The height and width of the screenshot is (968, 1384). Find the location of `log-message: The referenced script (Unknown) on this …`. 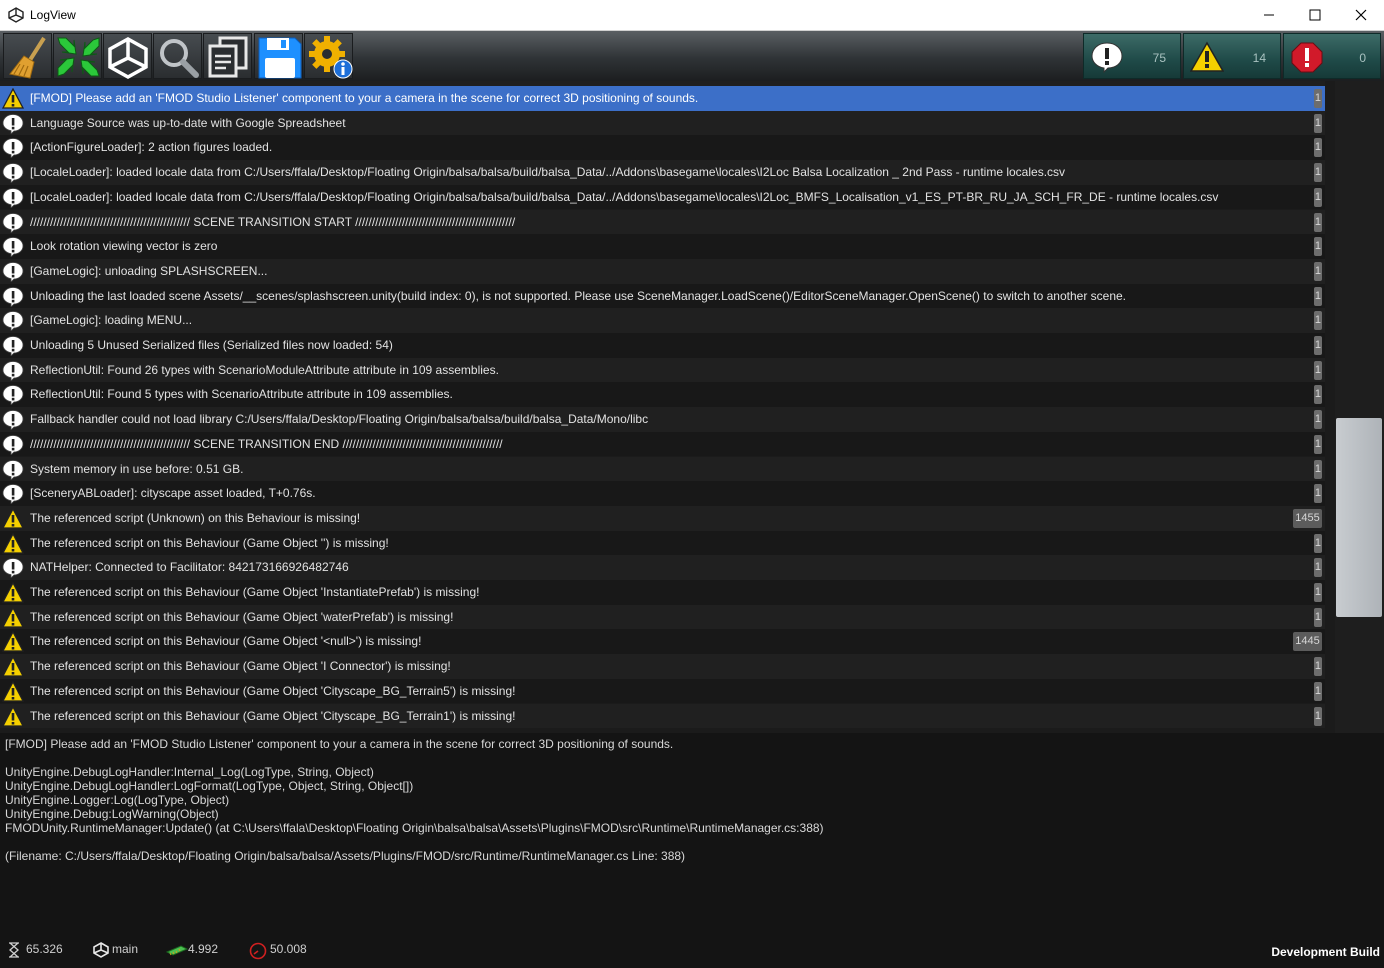

log-message: The referenced script (Unknown) on this … is located at coordinates (195, 517).